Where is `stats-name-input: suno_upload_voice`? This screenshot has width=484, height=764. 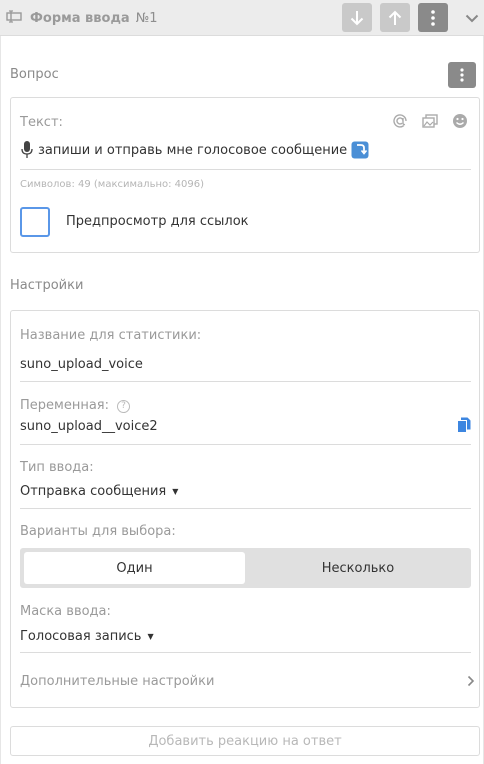
stats-name-input: suno_upload_voice is located at coordinates (81, 364).